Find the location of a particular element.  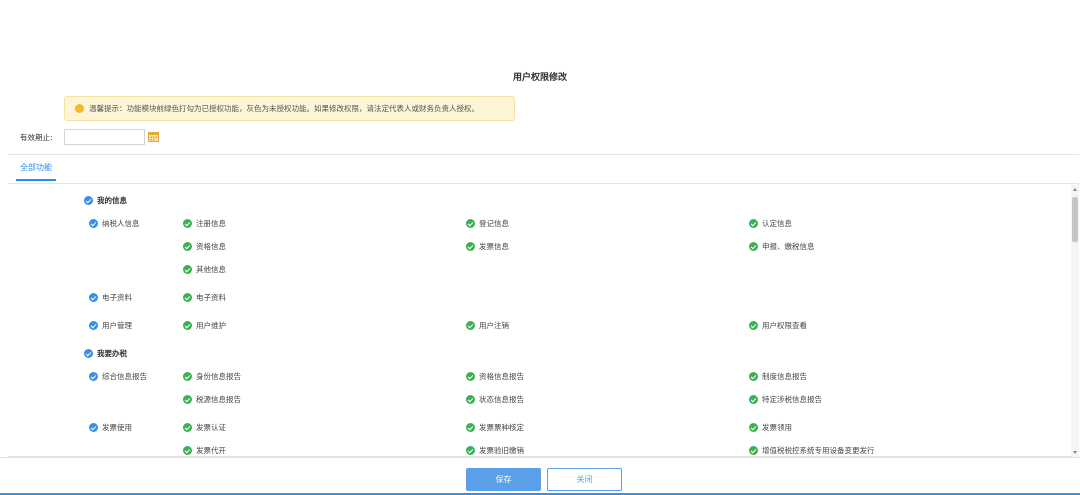

perm-label: 发票认证 is located at coordinates (211, 427).